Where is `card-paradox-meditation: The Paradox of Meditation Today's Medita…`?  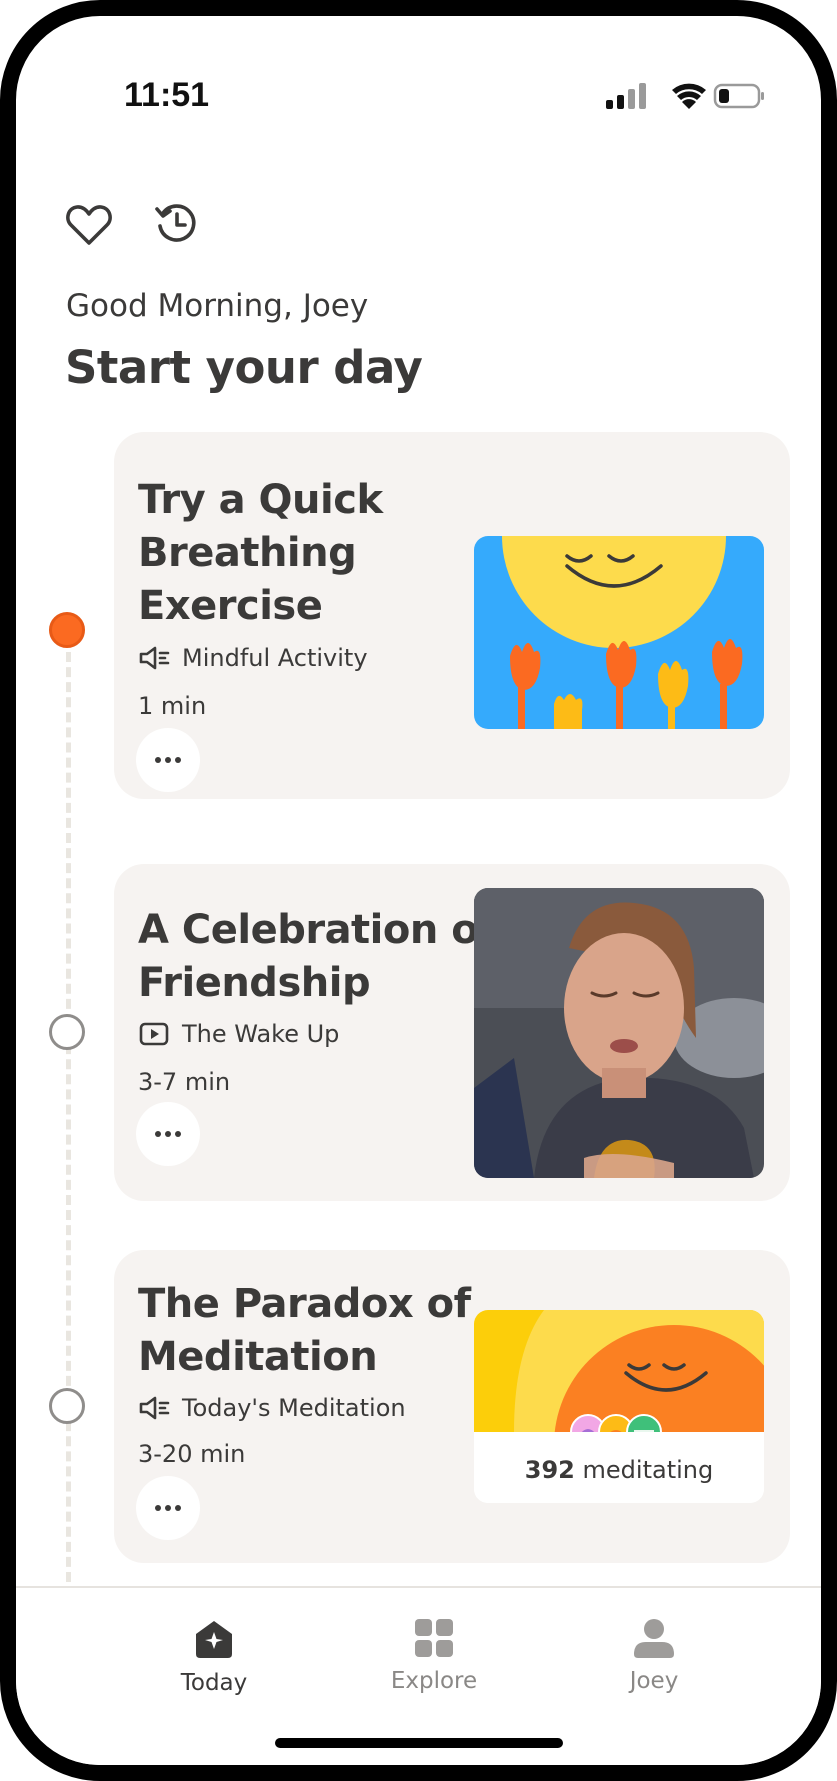 card-paradox-meditation: The Paradox of Meditation Today's Medita… is located at coordinates (452, 1406).